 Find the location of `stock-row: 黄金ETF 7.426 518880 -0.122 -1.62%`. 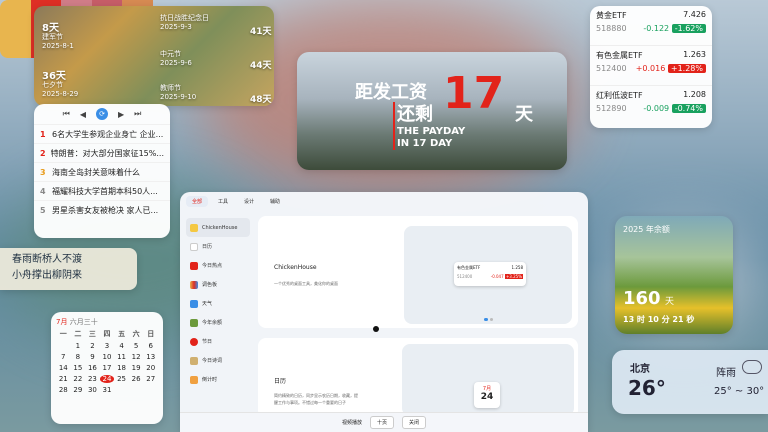

stock-row: 黄金ETF 7.426 518880 -0.122 -1.62% is located at coordinates (651, 26).